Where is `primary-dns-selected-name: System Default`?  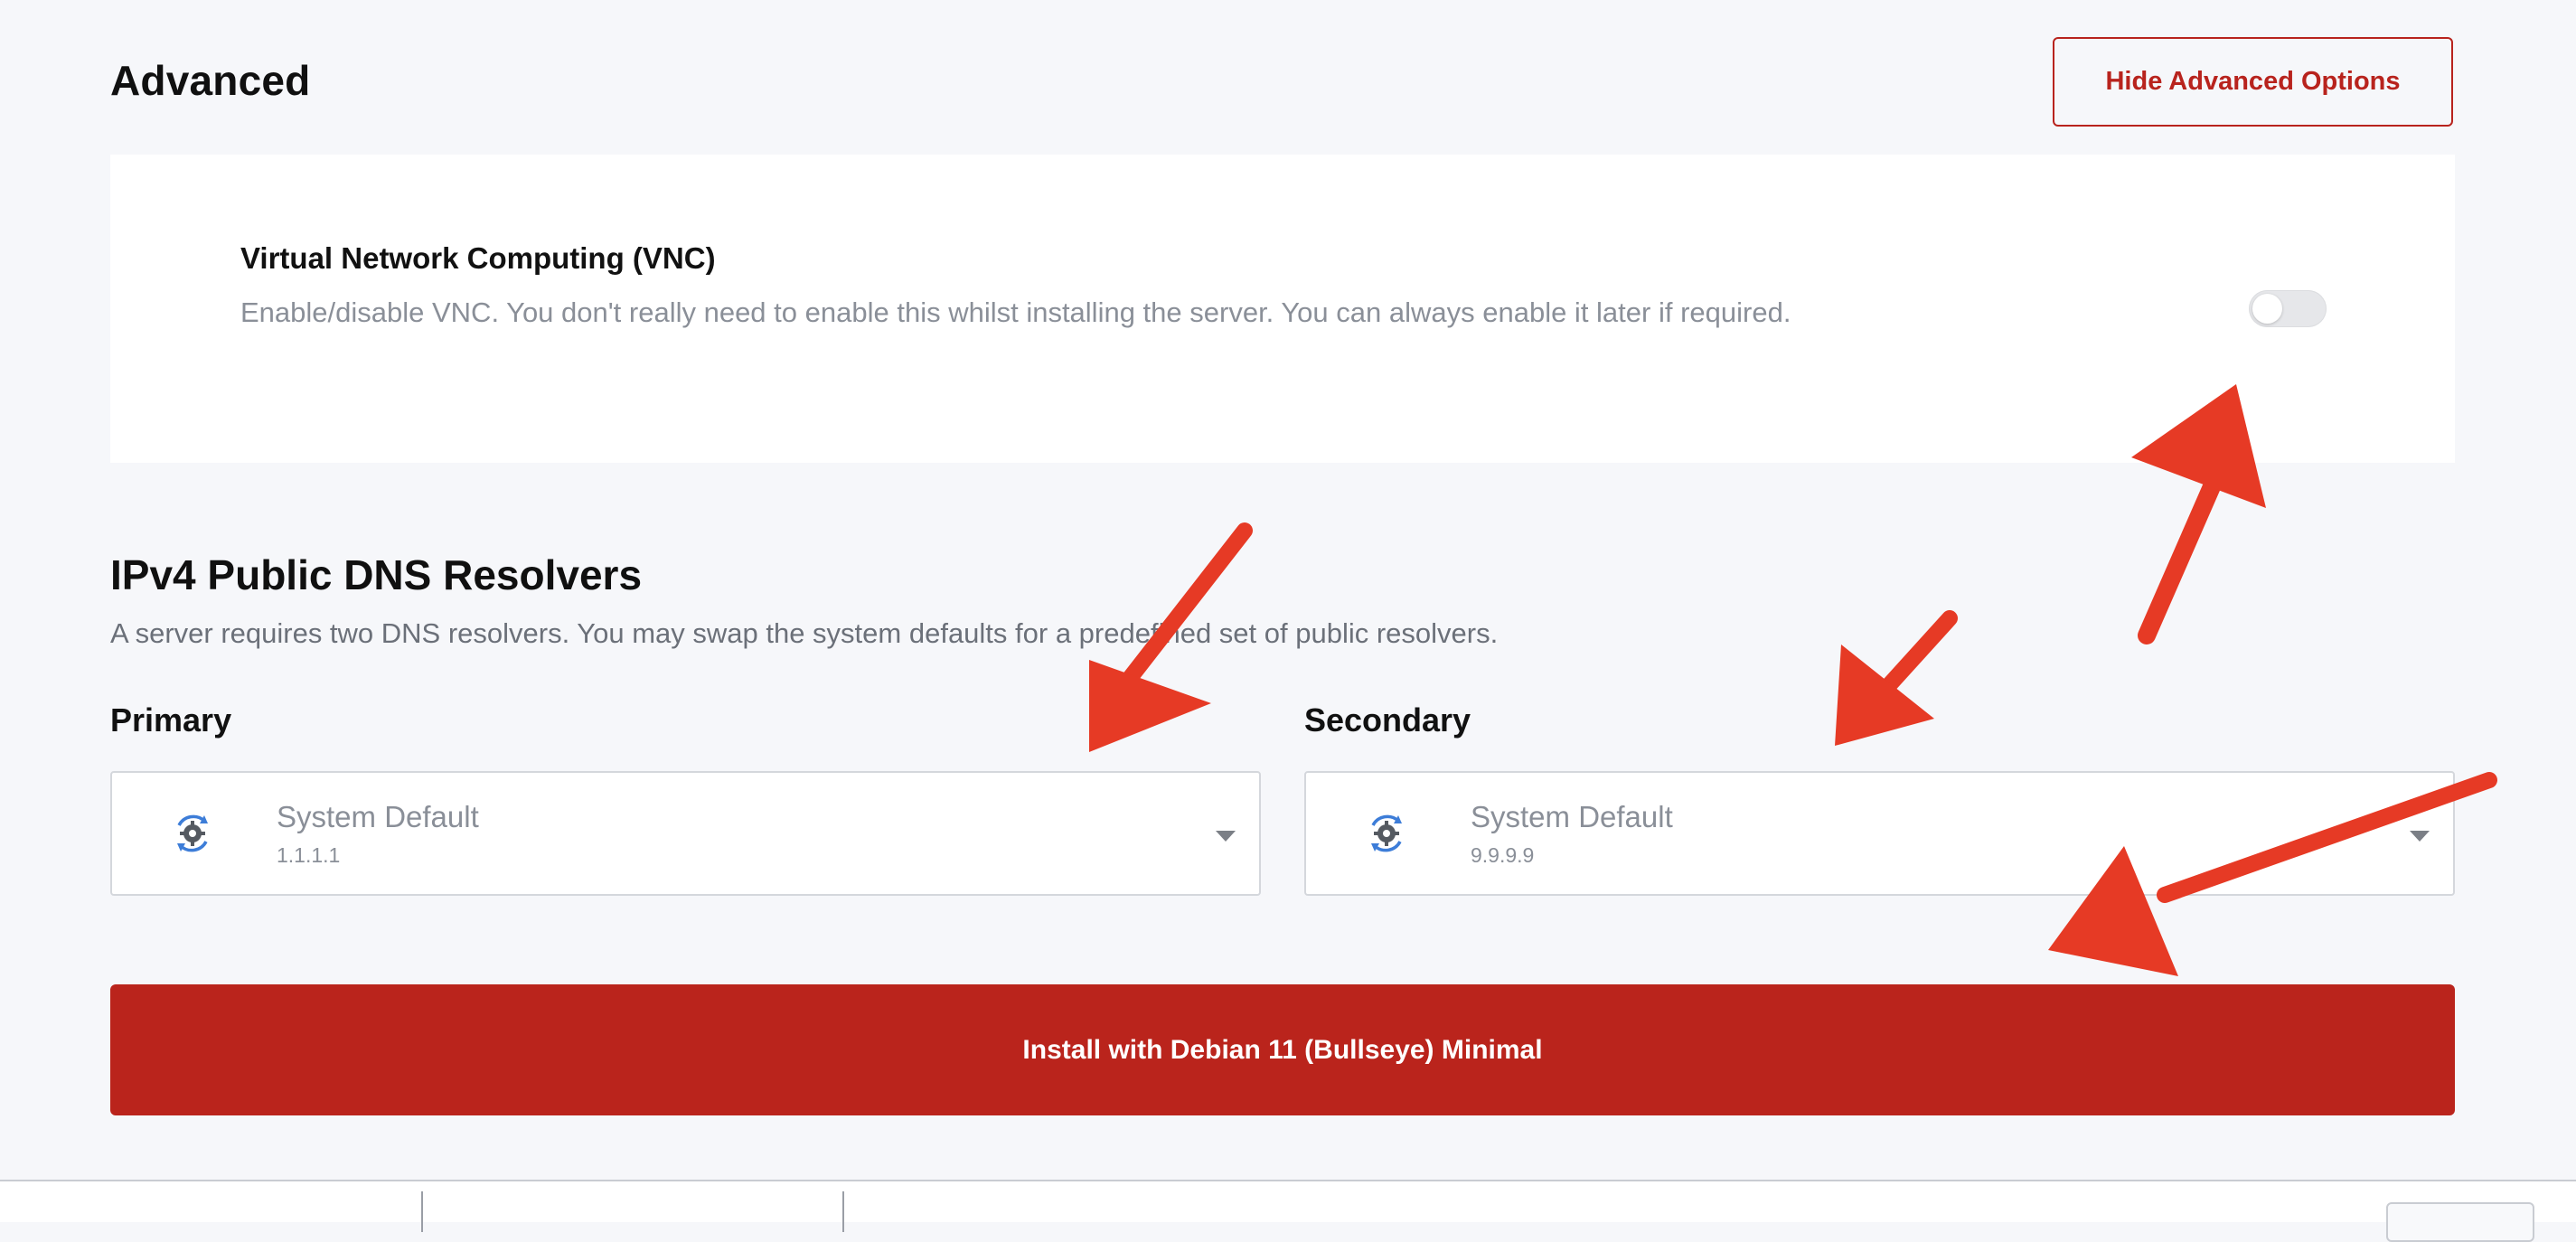
primary-dns-selected-name: System Default is located at coordinates (378, 816).